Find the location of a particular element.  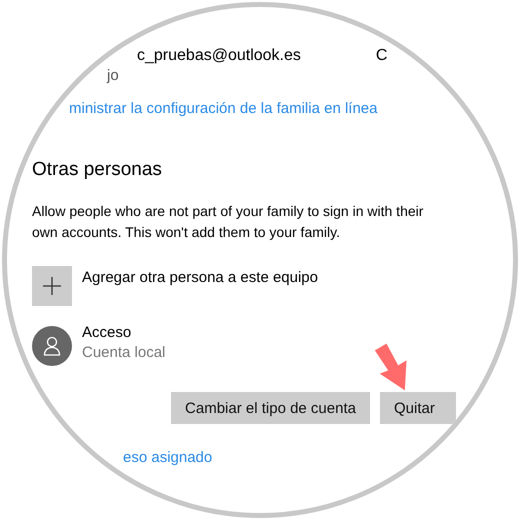

account-email: c_pruebas@outlook.es is located at coordinates (219, 56).